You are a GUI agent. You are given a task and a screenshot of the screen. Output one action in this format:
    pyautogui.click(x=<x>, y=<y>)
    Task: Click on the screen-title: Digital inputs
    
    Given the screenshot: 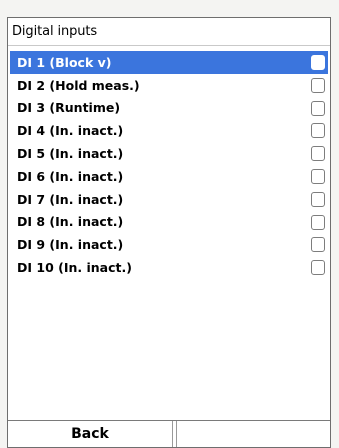 What is the action you would take?
    pyautogui.click(x=55, y=31)
    